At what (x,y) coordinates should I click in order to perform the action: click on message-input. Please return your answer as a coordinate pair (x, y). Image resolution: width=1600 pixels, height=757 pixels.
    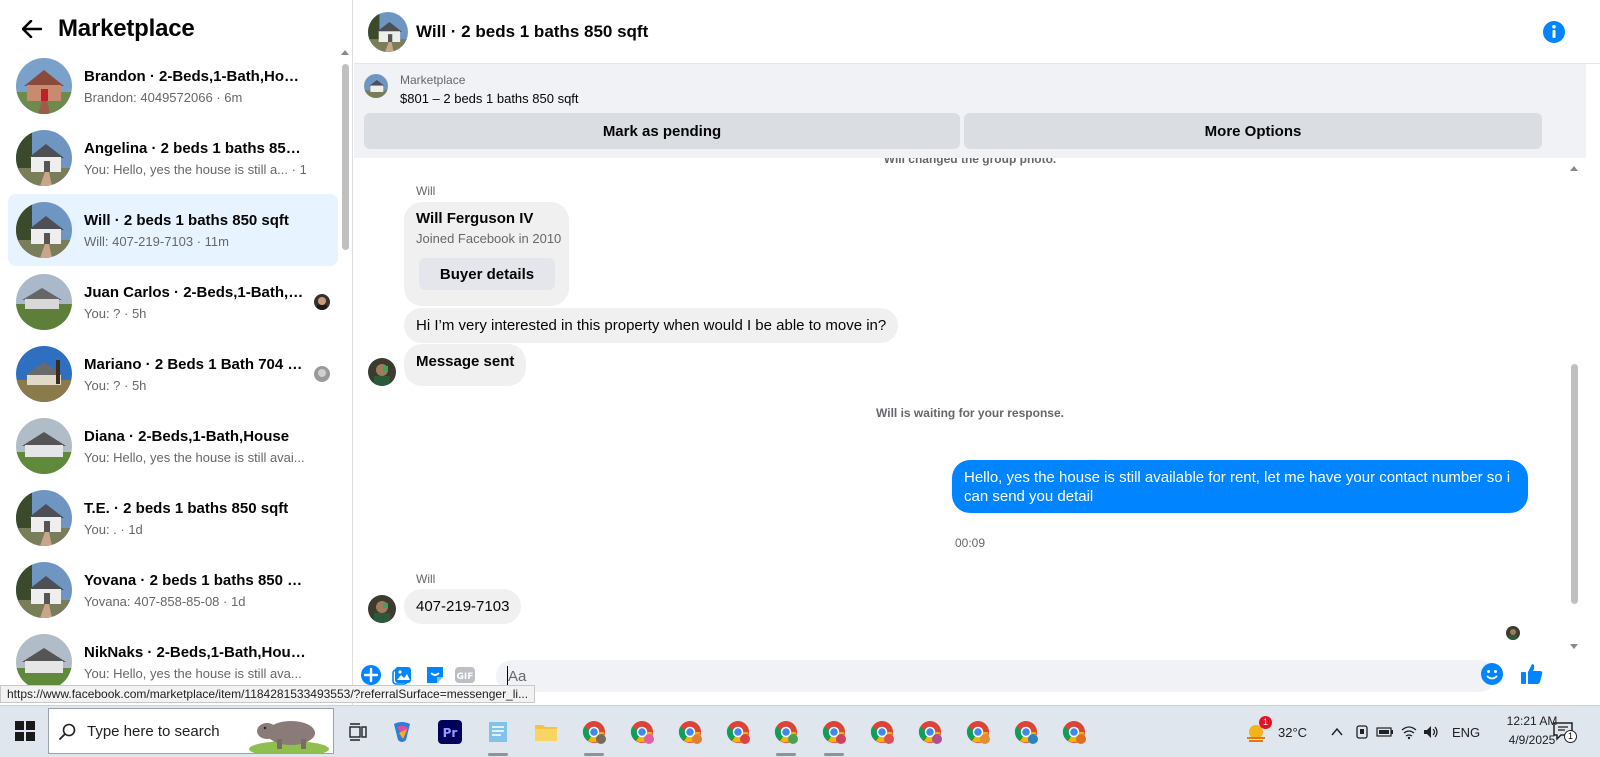
    Looking at the image, I should click on (996, 676).